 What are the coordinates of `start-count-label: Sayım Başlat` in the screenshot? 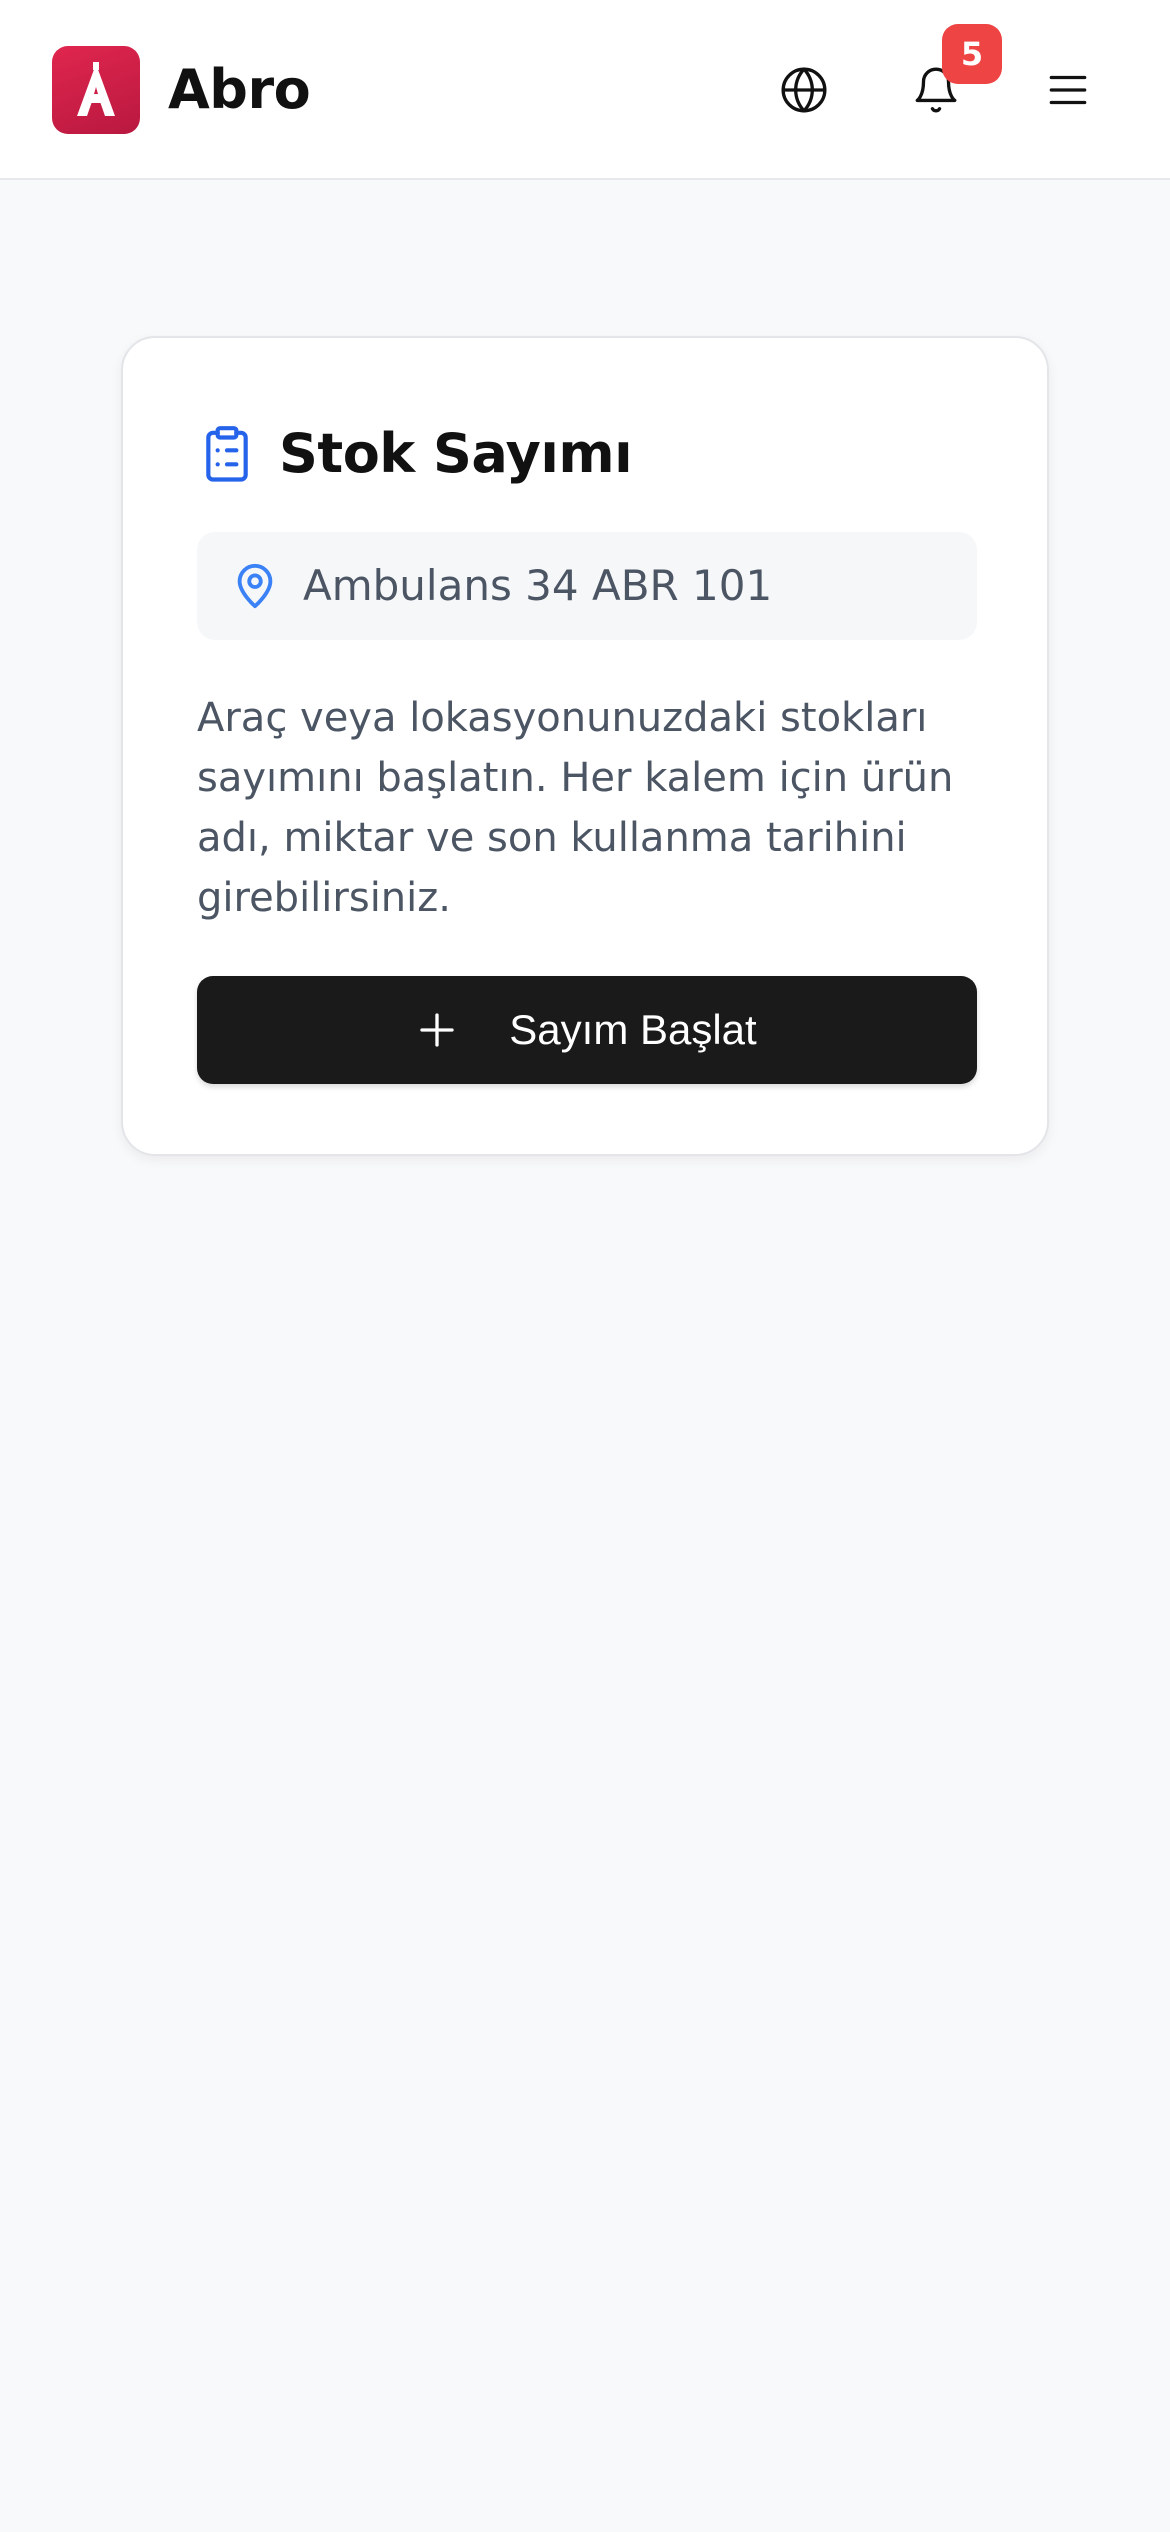 It's located at (633, 1029).